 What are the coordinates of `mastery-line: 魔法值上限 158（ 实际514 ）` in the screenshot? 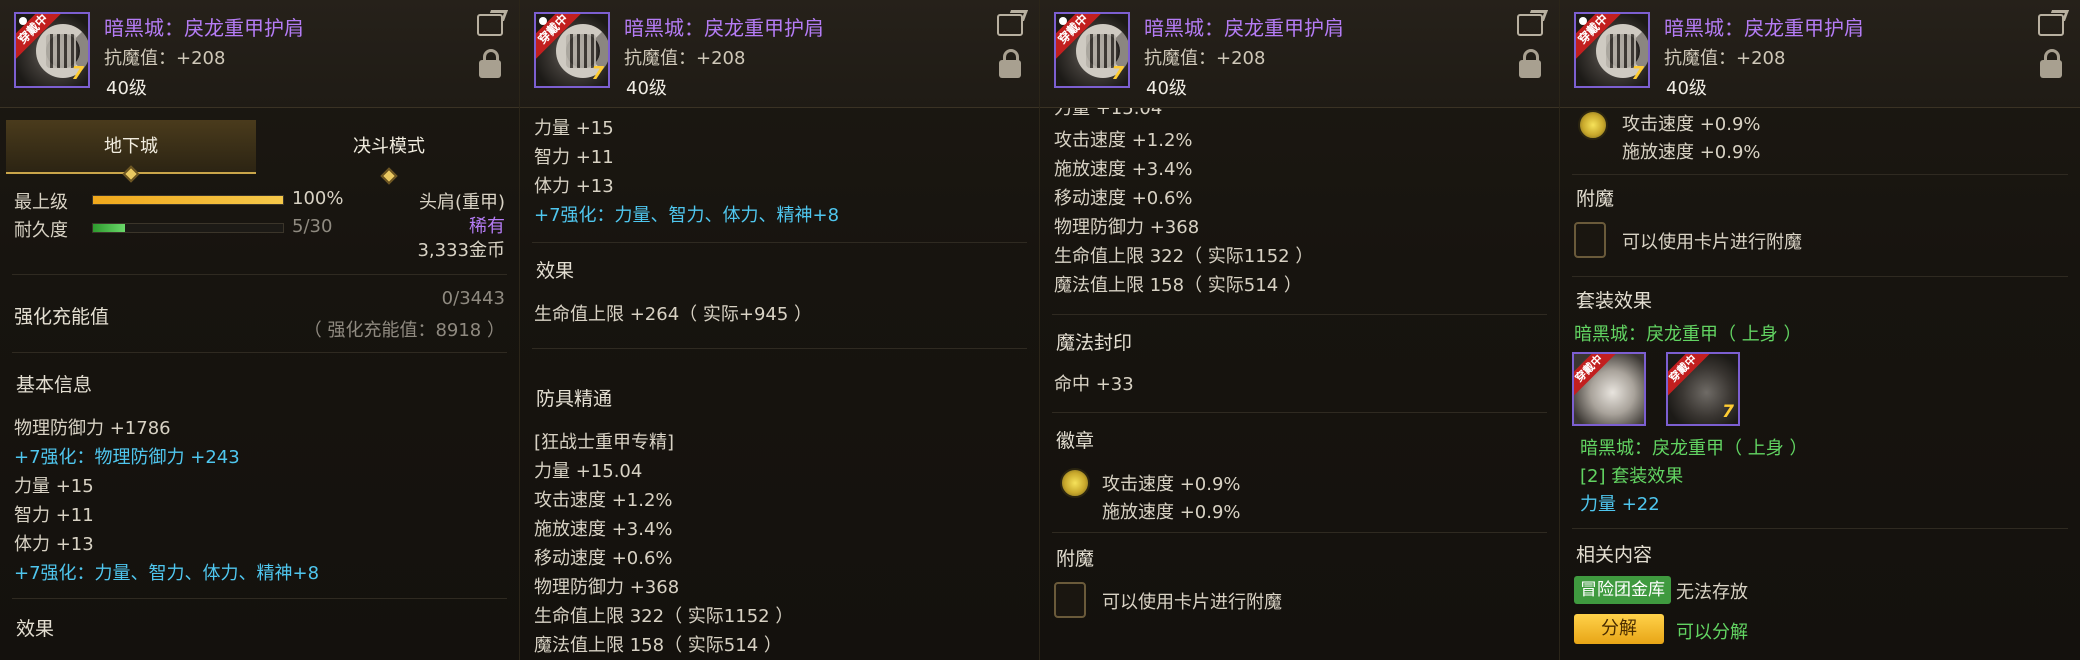 It's located at (658, 645).